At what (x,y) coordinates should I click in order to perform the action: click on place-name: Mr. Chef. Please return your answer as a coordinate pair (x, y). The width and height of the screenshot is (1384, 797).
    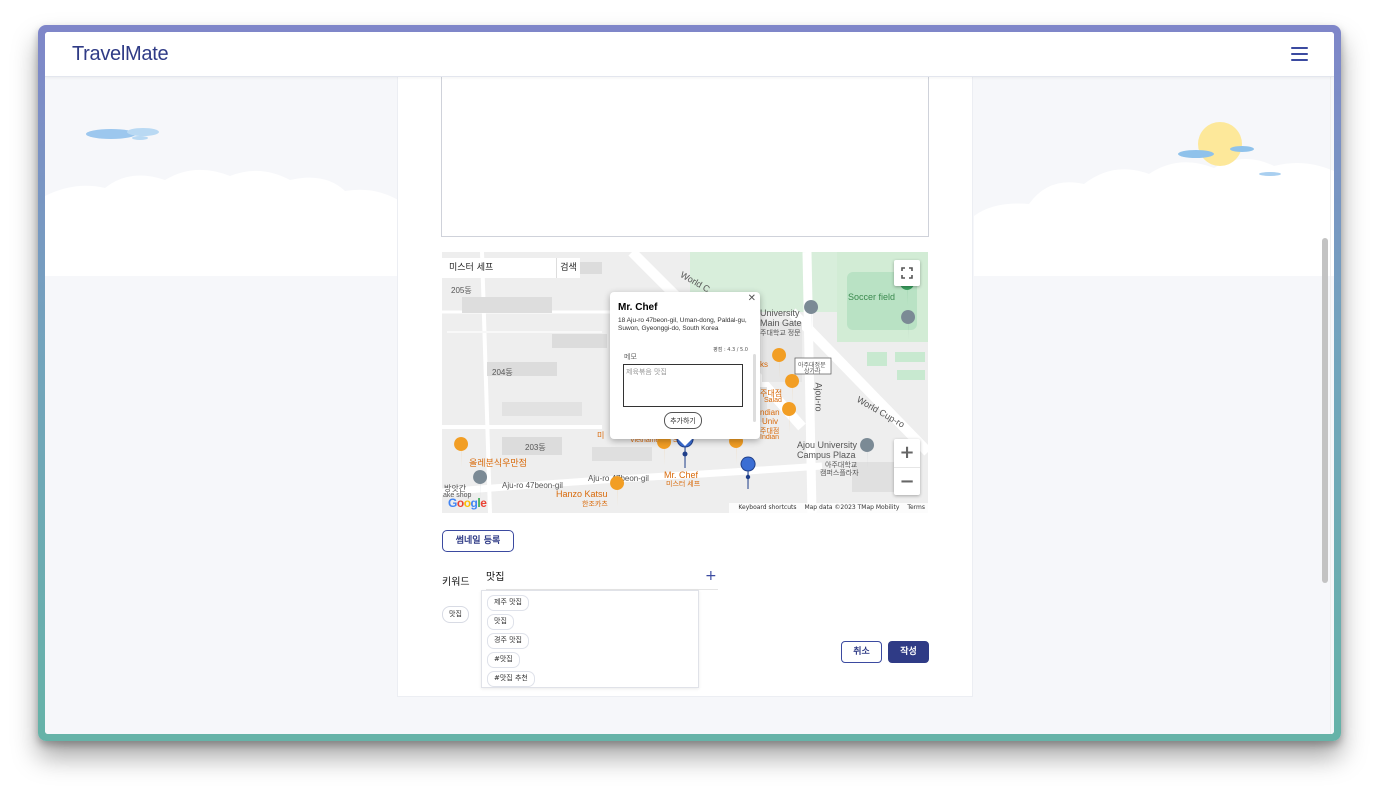
    Looking at the image, I should click on (638, 307).